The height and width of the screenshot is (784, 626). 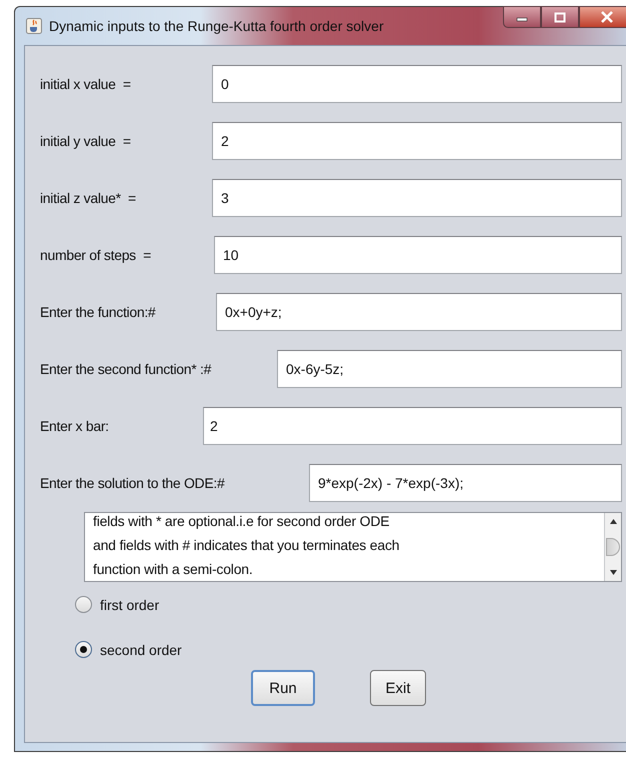 What do you see at coordinates (418, 255) in the screenshot?
I see `input-field: 10` at bounding box center [418, 255].